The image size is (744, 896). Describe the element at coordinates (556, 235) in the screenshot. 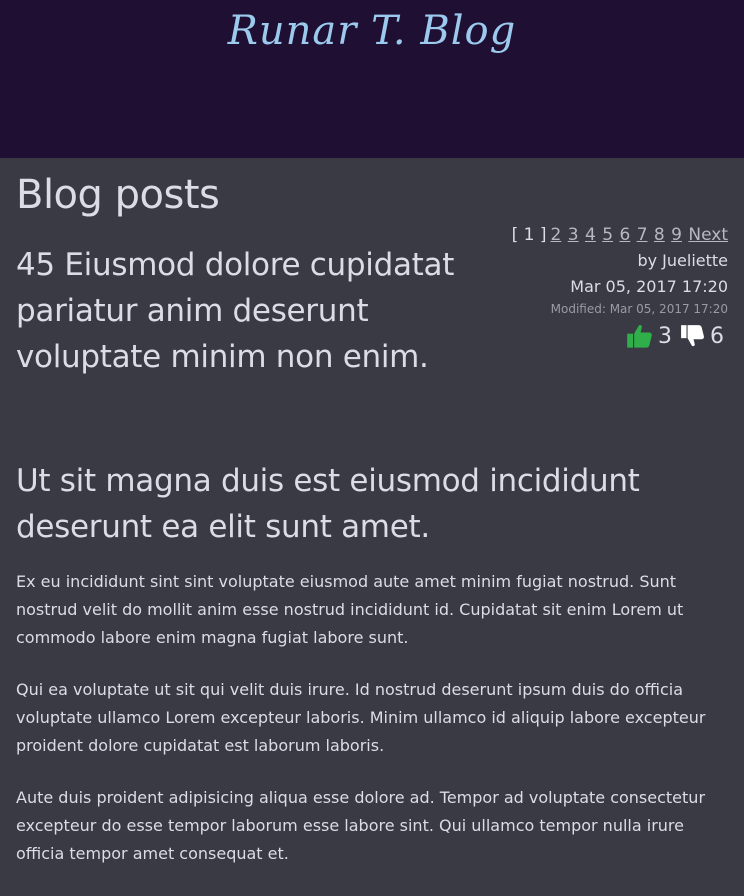

I see `pagination-page-2: 2` at that location.